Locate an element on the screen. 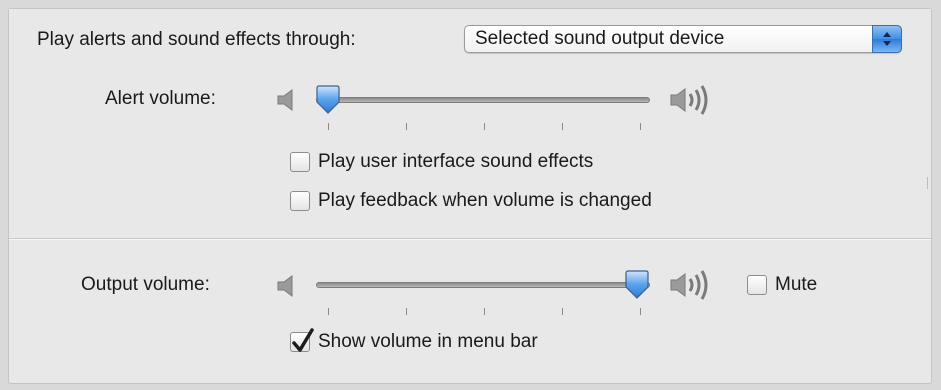  volume-feedback-checkbox is located at coordinates (300, 201).